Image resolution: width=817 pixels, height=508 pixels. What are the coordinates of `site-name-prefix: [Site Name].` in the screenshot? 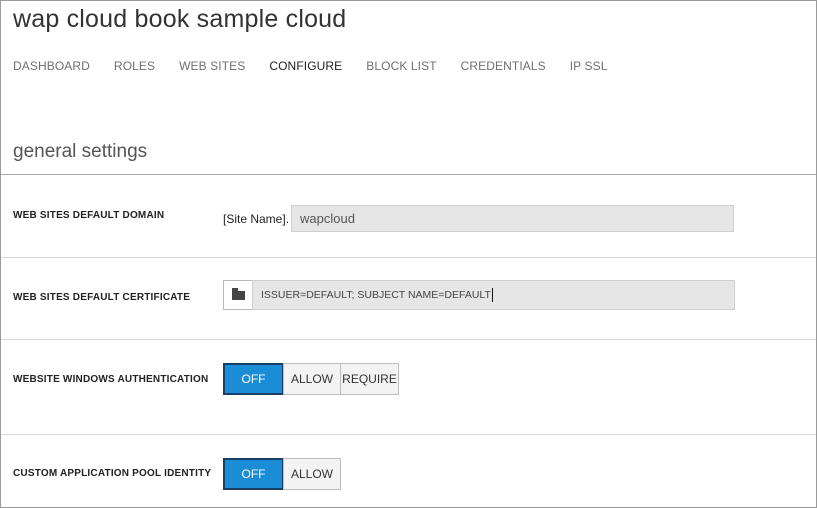 It's located at (256, 219).